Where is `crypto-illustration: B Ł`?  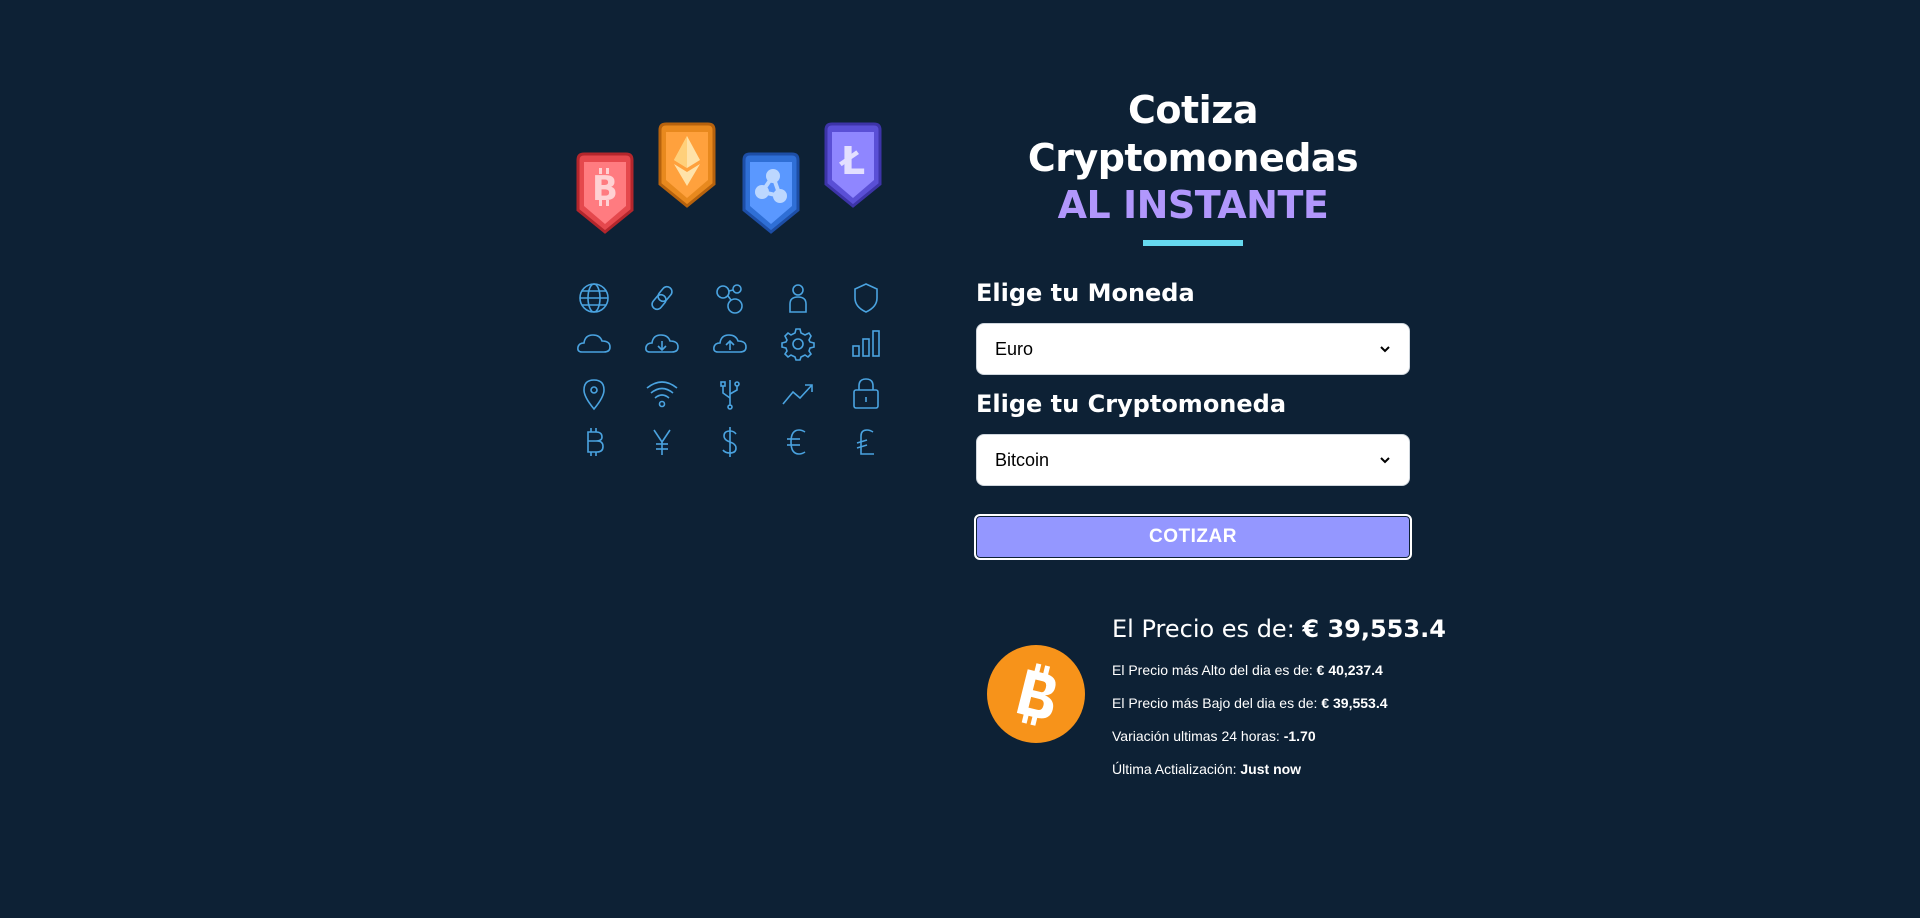 crypto-illustration: B Ł is located at coordinates (730, 298).